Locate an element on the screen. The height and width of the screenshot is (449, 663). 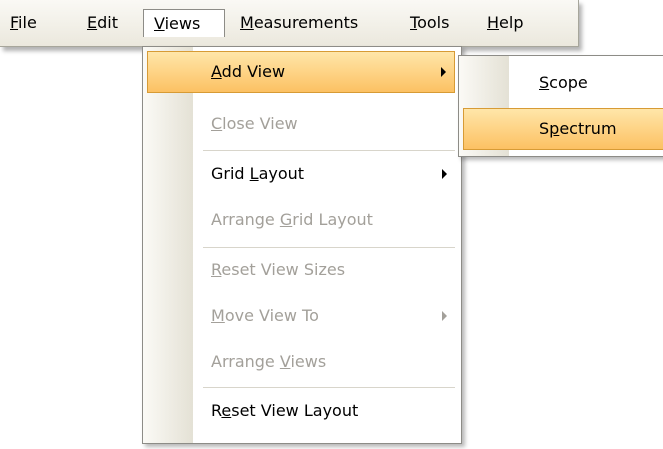
menu-views-label: iews is located at coordinates (182, 23).